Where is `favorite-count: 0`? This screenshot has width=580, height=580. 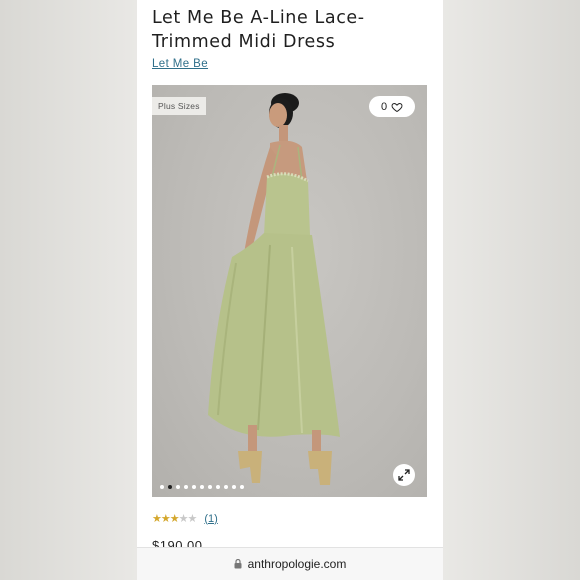
favorite-count: 0 is located at coordinates (384, 106).